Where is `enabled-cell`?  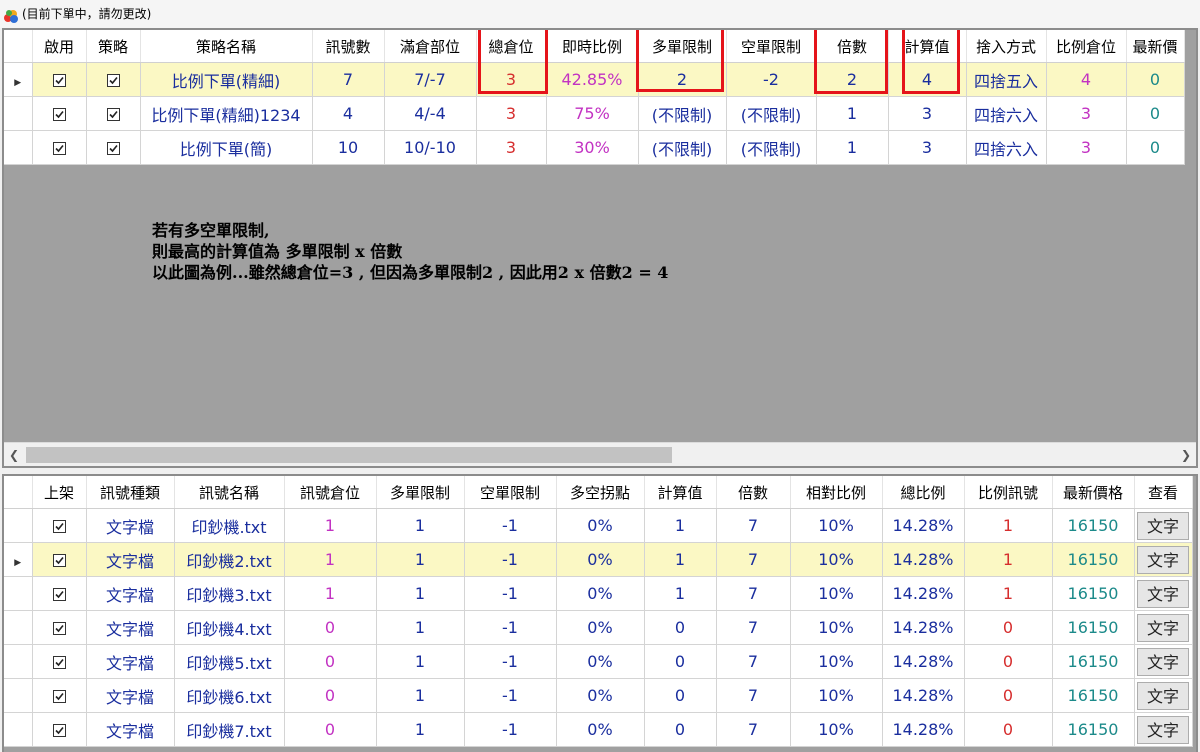 enabled-cell is located at coordinates (59, 79).